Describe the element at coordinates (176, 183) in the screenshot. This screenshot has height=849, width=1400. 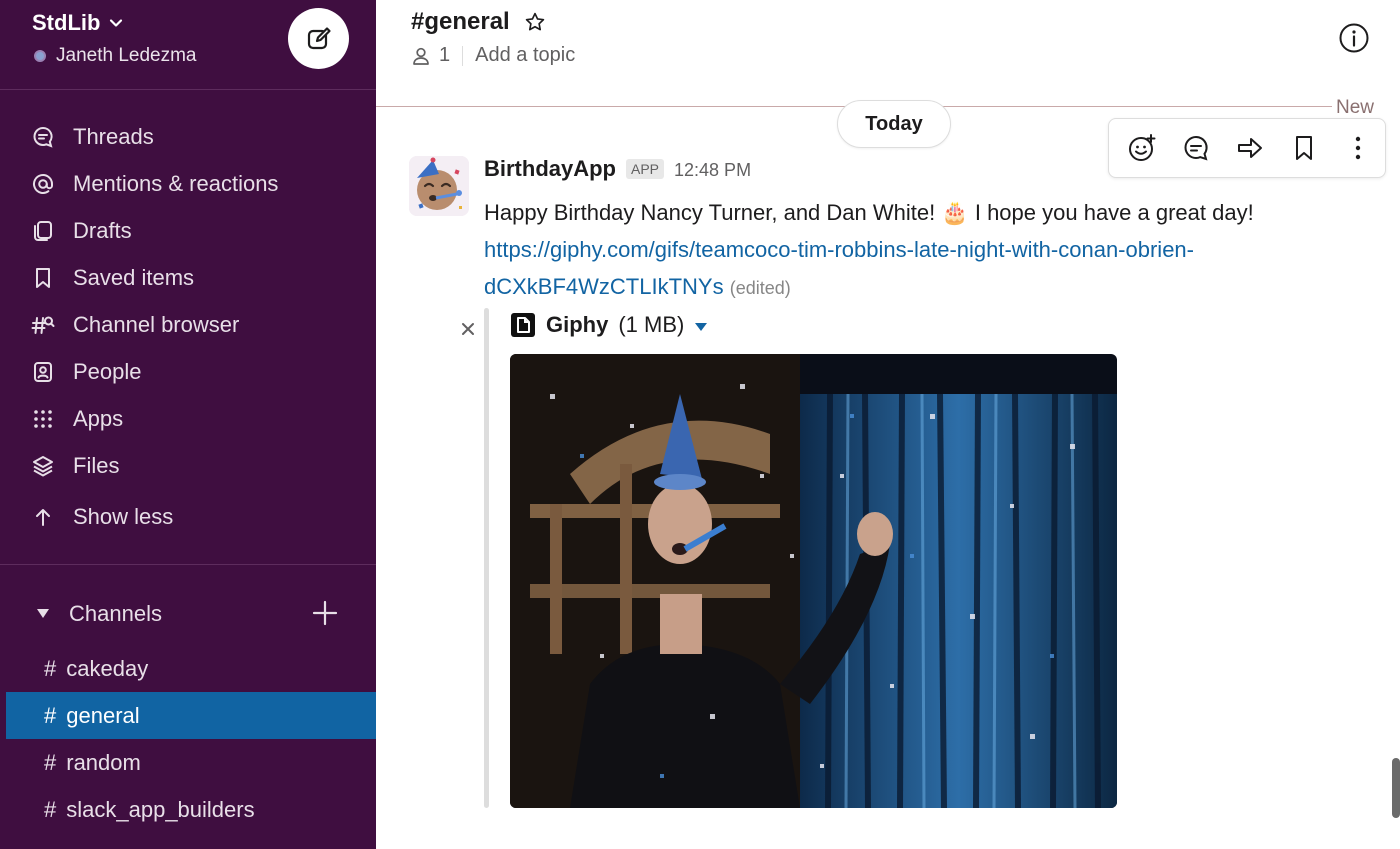
I see `sidebar-item-label: Mentions & reactions` at that location.